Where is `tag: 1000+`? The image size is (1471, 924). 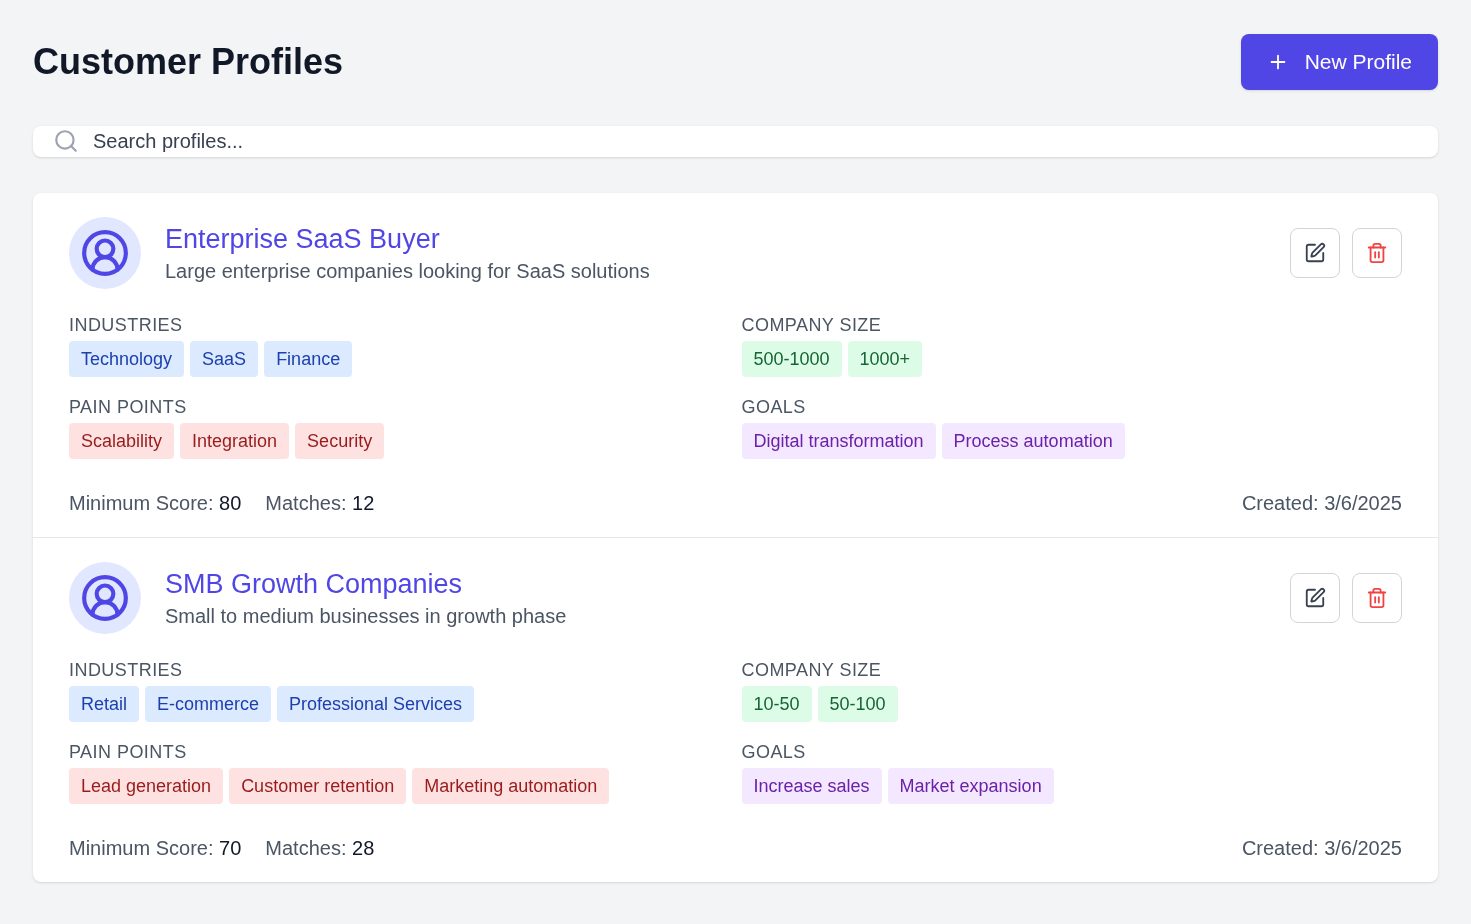 tag: 1000+ is located at coordinates (885, 359).